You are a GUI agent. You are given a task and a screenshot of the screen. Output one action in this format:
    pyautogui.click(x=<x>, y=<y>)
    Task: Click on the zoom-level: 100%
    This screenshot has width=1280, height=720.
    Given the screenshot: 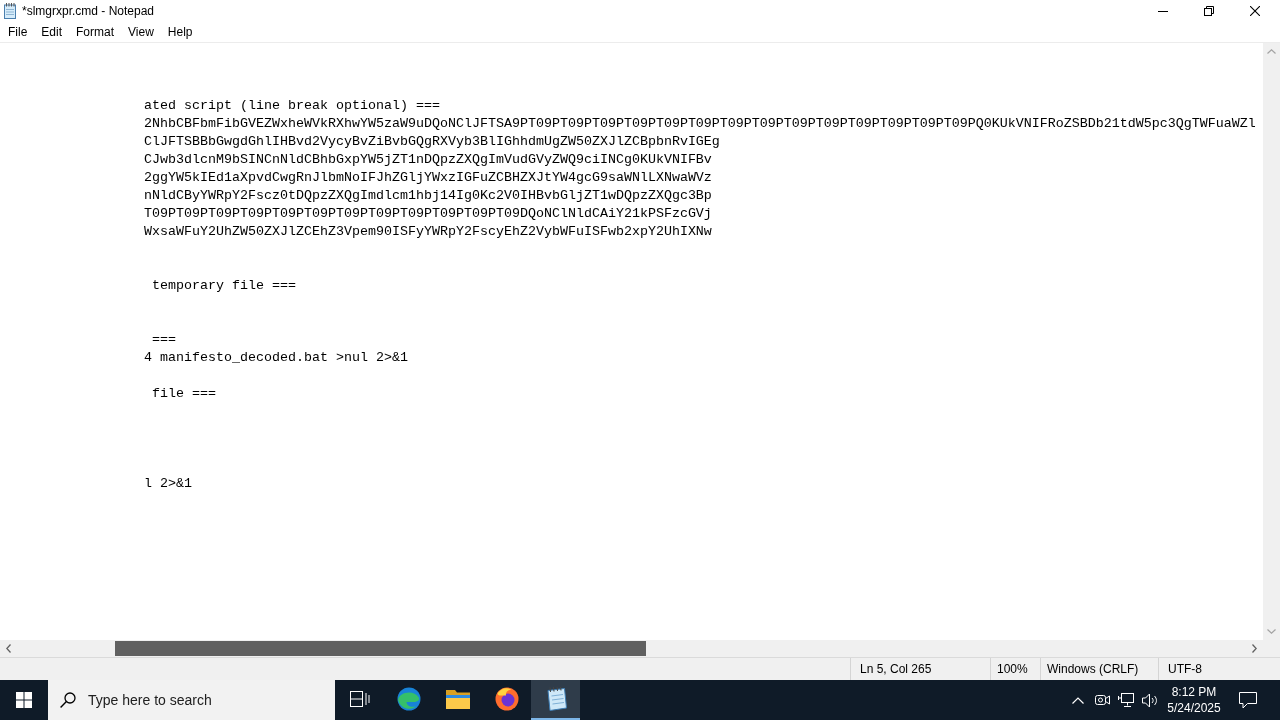 What is the action you would take?
    pyautogui.click(x=1012, y=669)
    